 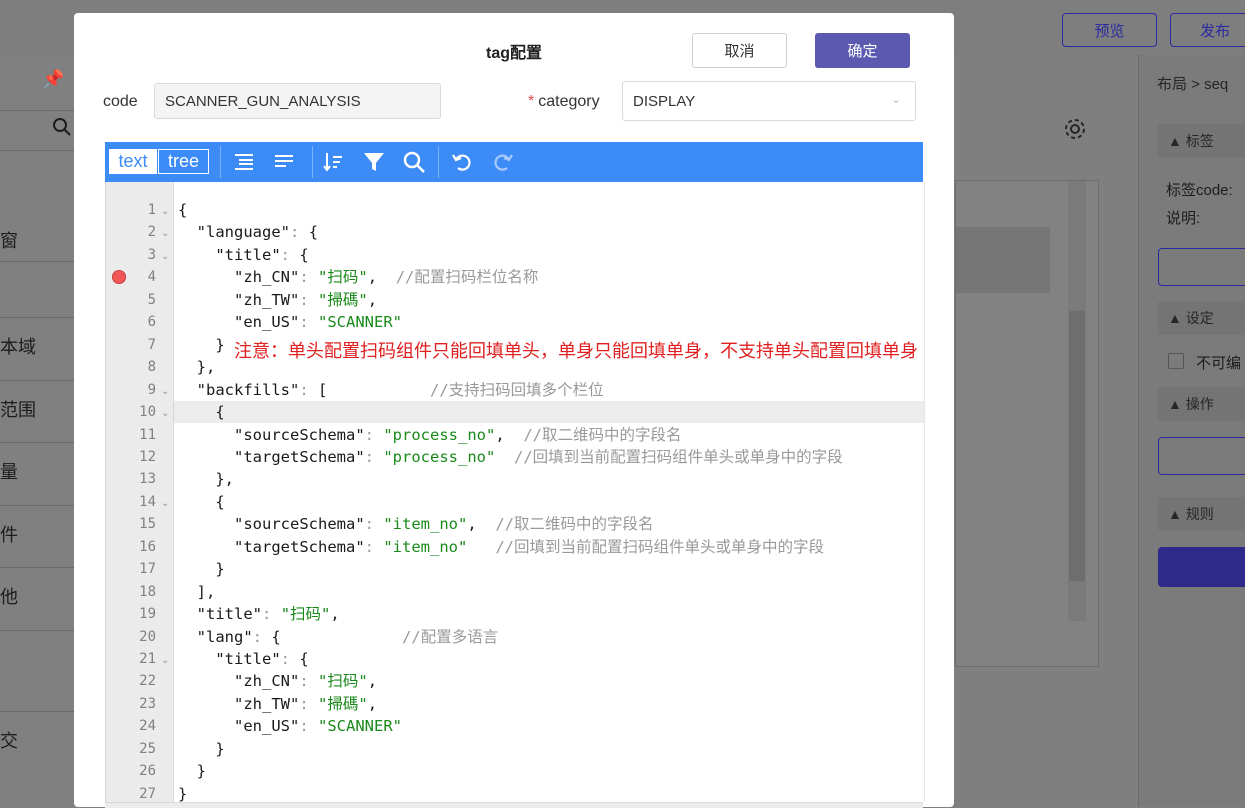 What do you see at coordinates (1193, 84) in the screenshot?
I see `breadcrumb: 布局 > seq` at bounding box center [1193, 84].